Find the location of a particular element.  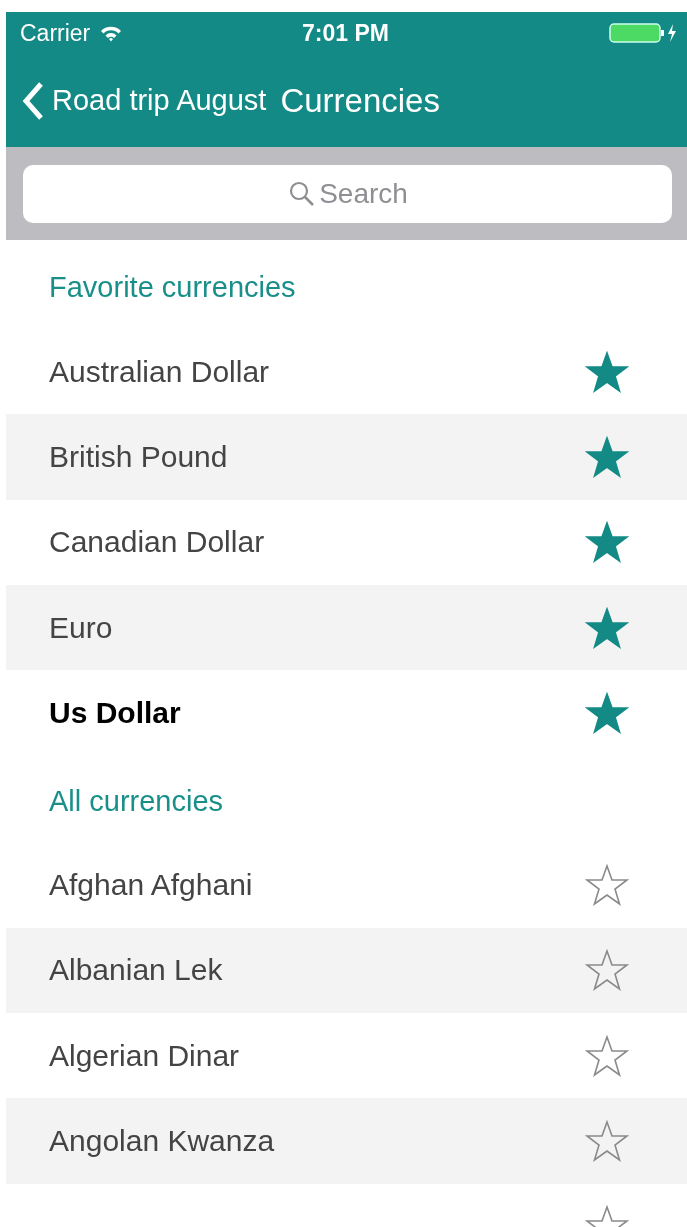

wifi-icon is located at coordinates (111, 33).